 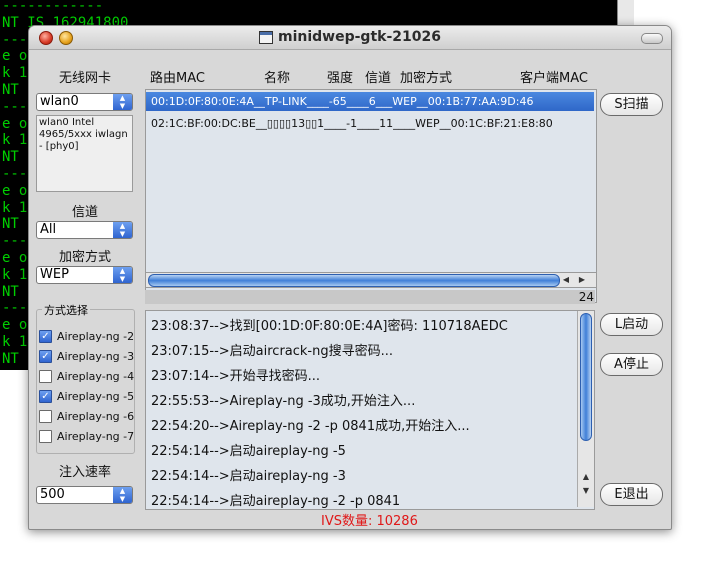 I want to click on network-list-hscrollbar: ◀ ▶, so click(x=371, y=280).